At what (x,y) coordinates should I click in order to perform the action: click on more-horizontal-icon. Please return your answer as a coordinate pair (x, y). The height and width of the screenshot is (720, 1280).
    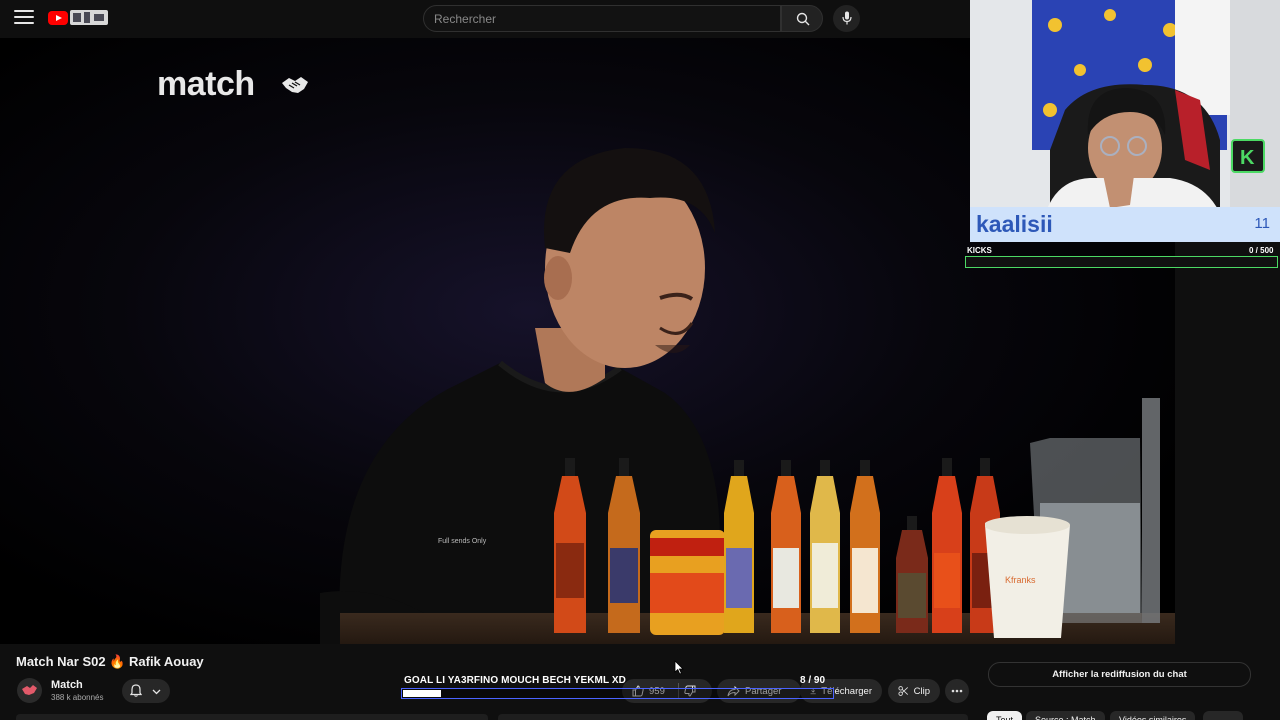
    Looking at the image, I should click on (957, 691).